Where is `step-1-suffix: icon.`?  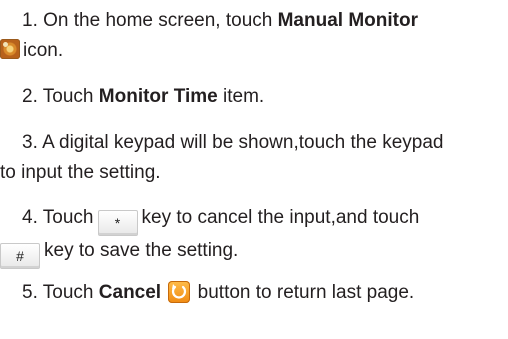 step-1-suffix: icon. is located at coordinates (43, 50).